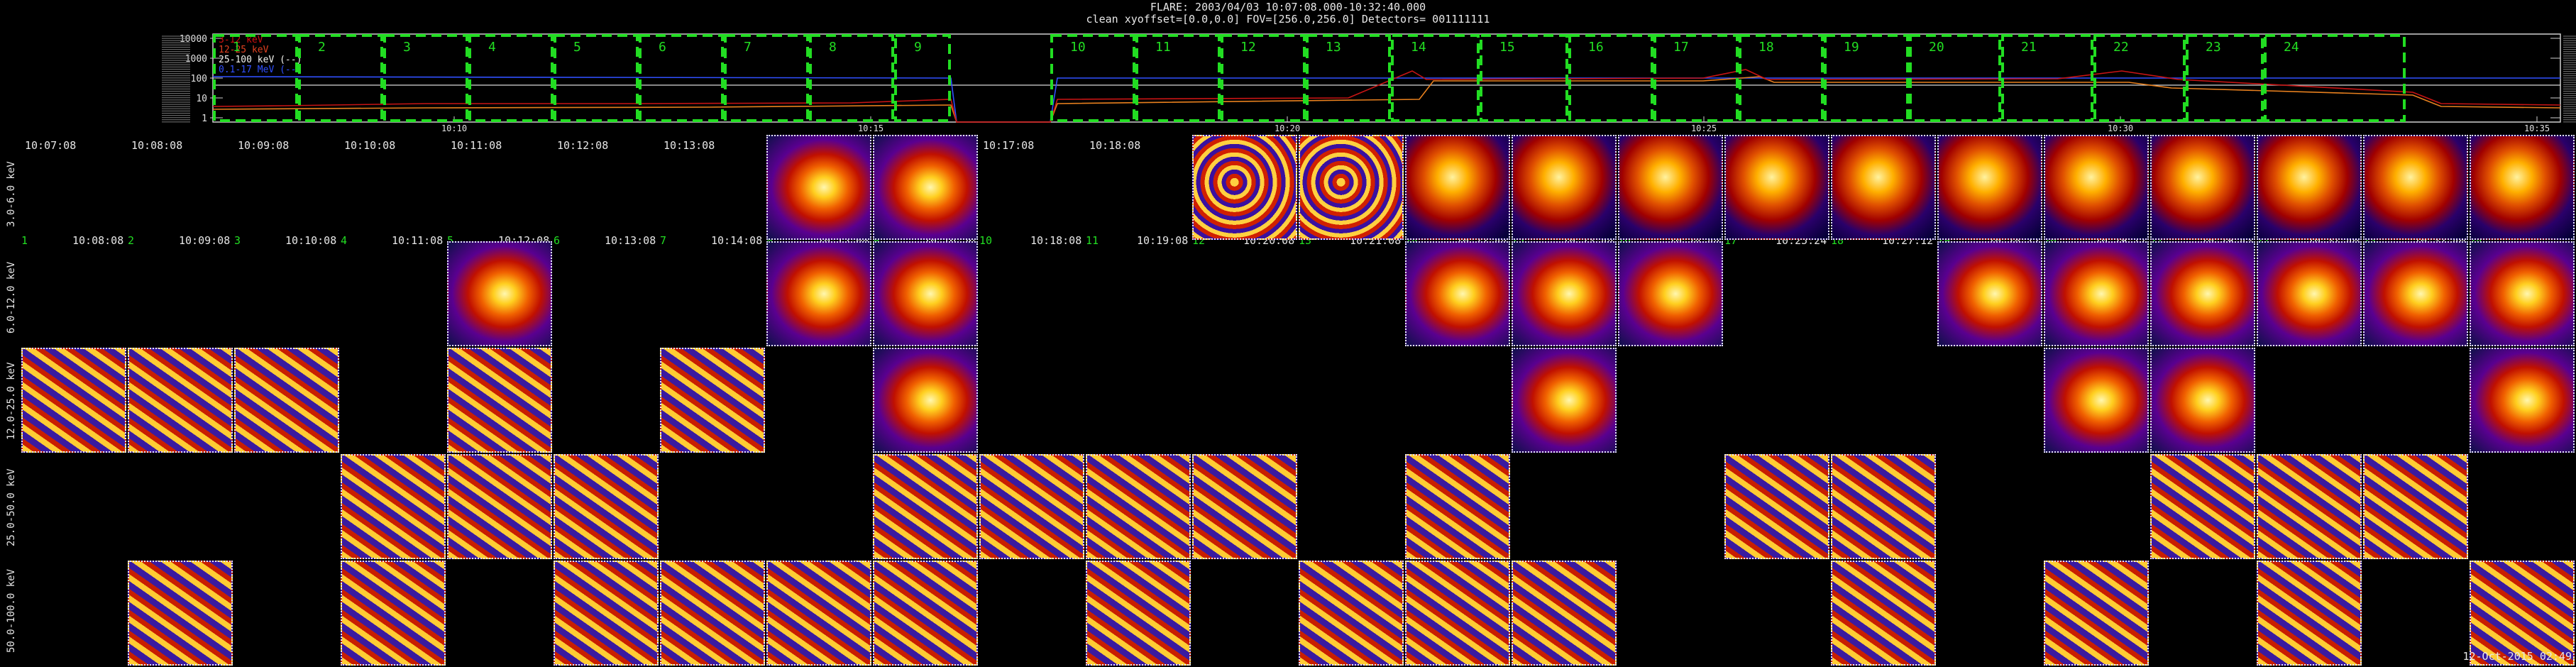 Image resolution: width=2576 pixels, height=667 pixels. I want to click on timestamp: 12-Oct-2015 02:49, so click(2517, 656).